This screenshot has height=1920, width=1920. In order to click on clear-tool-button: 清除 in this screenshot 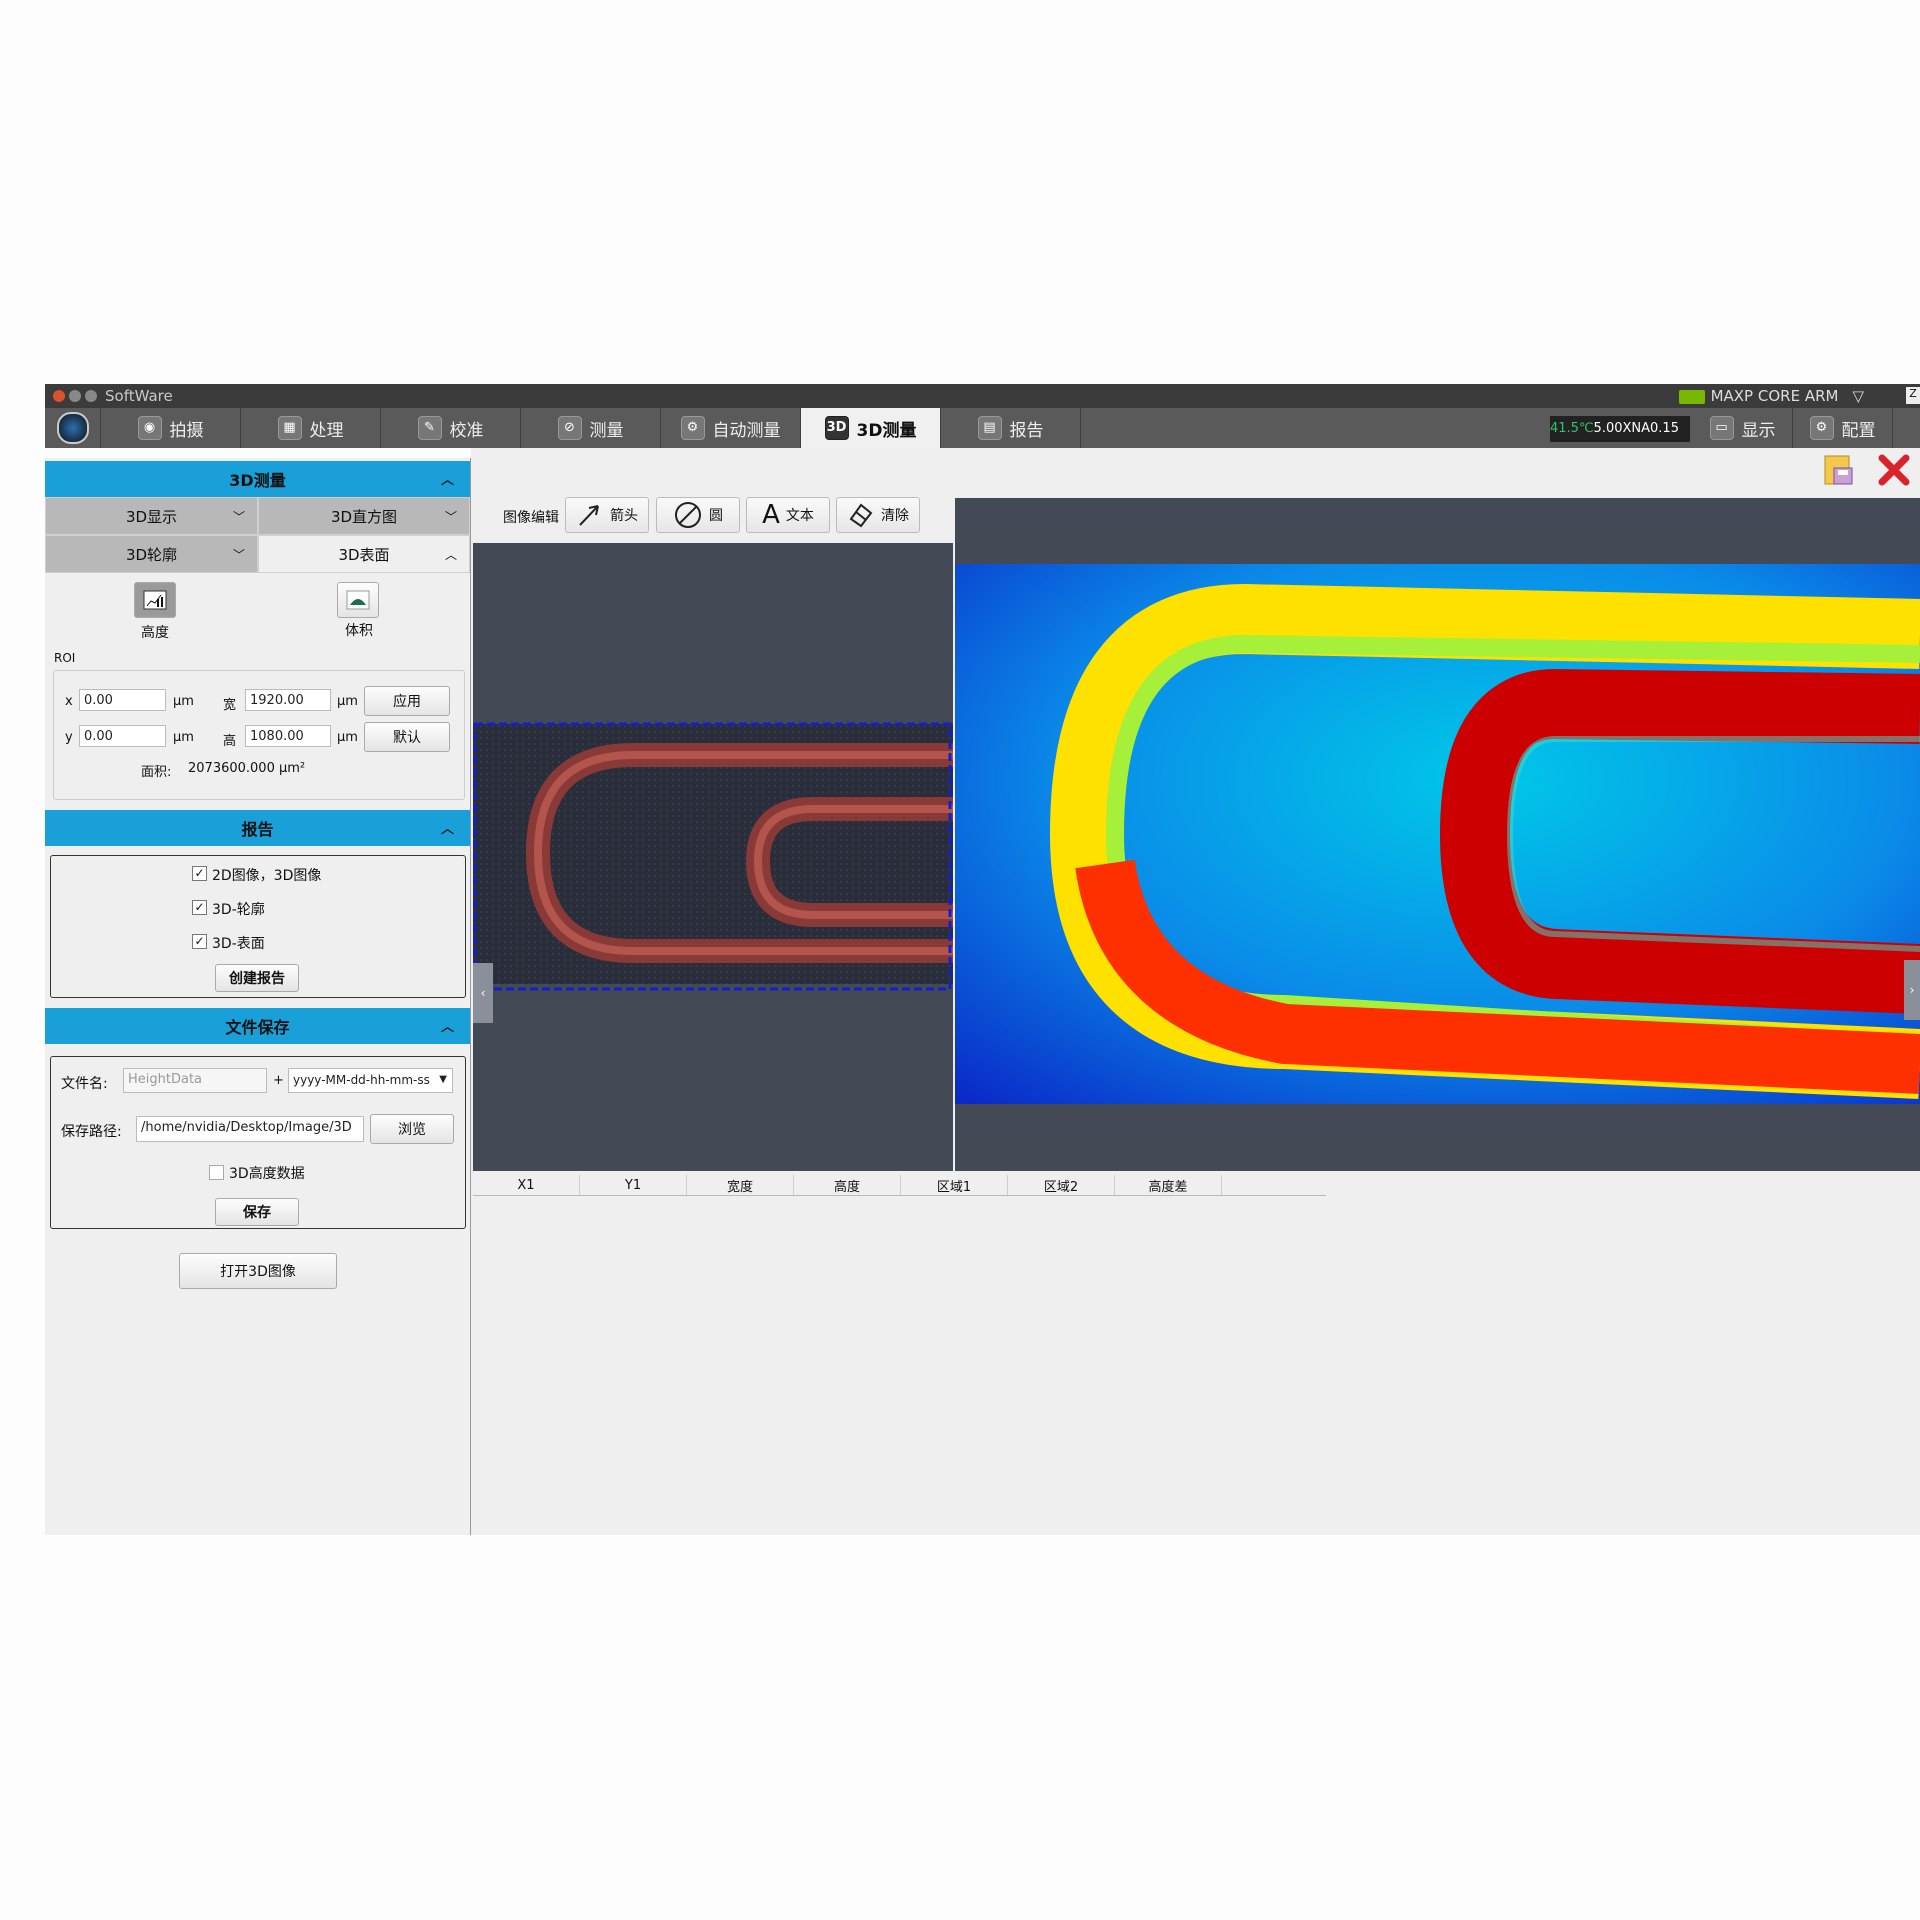, I will do `click(878, 515)`.